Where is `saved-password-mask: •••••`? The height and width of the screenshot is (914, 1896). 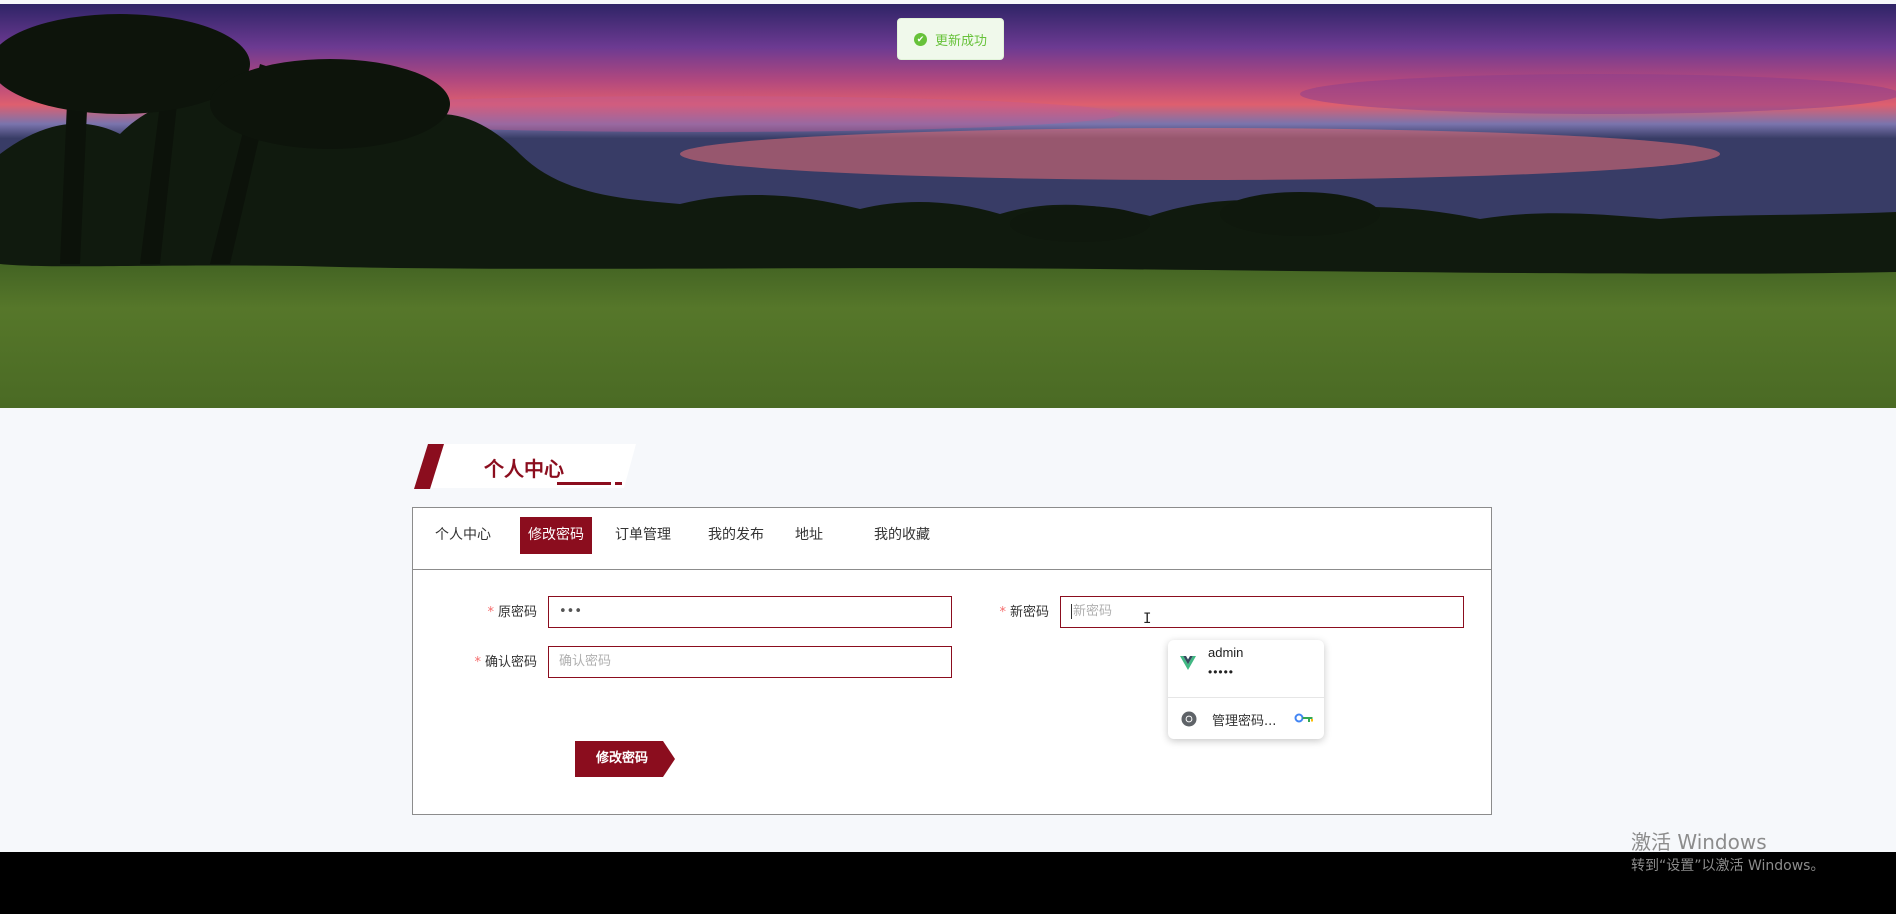 saved-password-mask: ••••• is located at coordinates (1221, 672).